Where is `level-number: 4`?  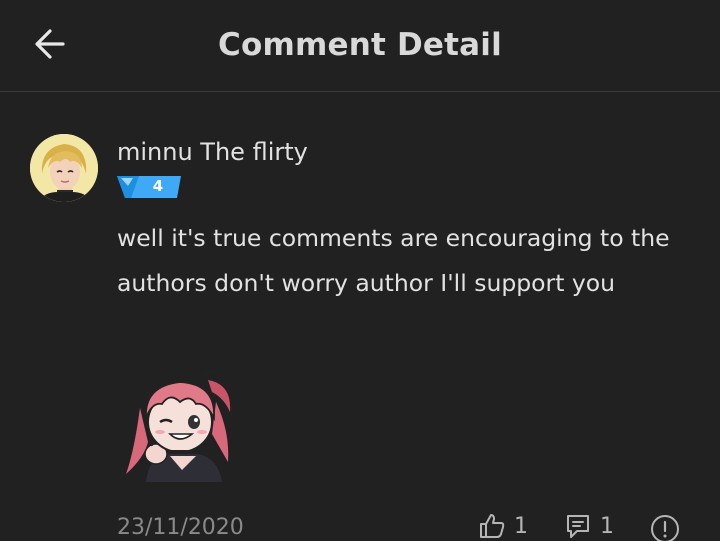
level-number: 4 is located at coordinates (158, 186).